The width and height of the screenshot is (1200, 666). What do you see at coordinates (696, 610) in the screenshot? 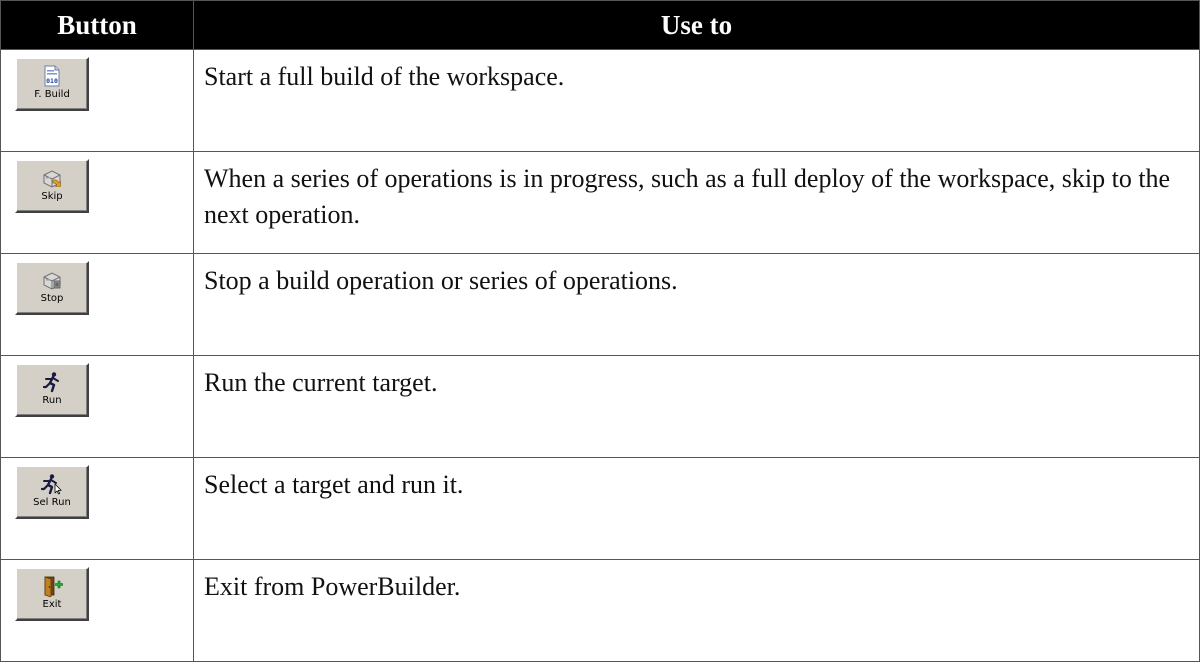
I see `description-cell: Exit from PowerBuilder.` at bounding box center [696, 610].